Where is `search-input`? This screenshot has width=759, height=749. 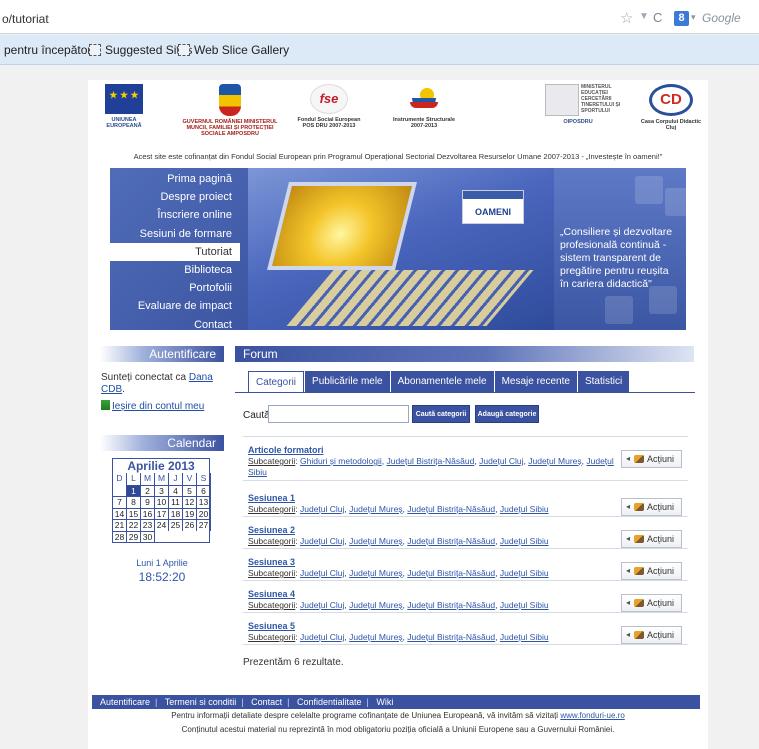
search-input is located at coordinates (338, 414).